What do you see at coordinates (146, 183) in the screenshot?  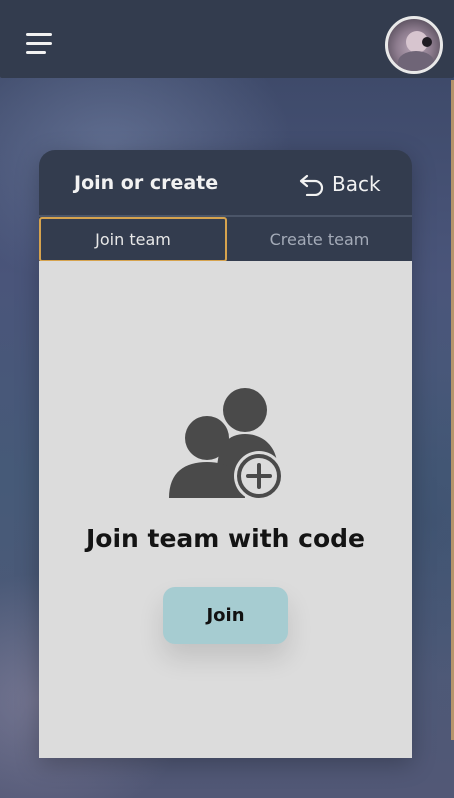 I see `panel-title: Join or create` at bounding box center [146, 183].